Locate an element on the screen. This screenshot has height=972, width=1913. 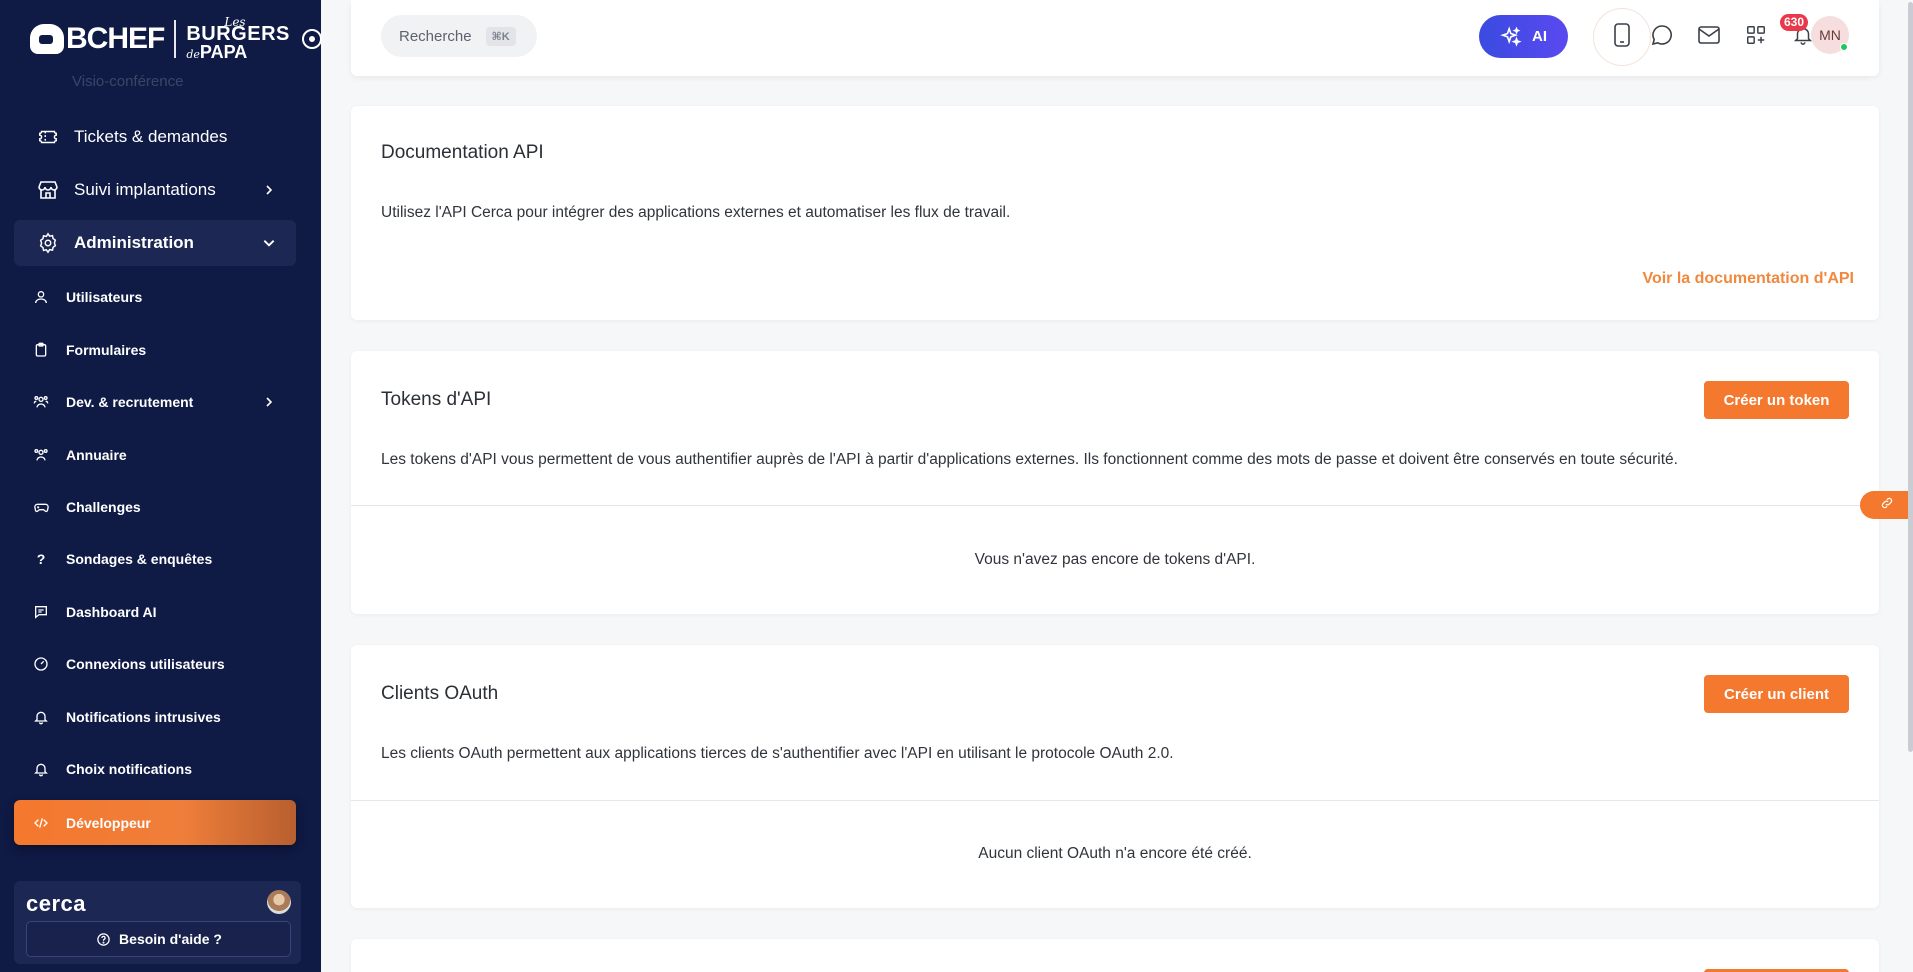
ticket-icon is located at coordinates (48, 137).